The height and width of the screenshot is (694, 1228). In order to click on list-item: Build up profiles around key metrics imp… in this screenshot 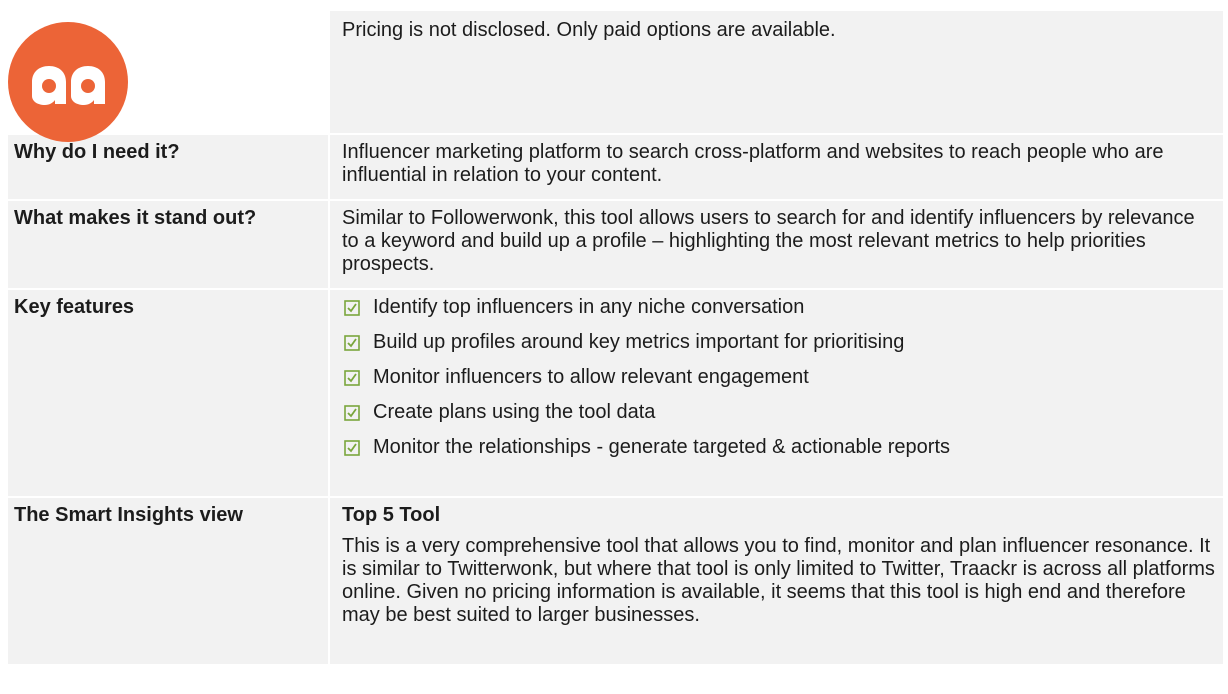, I will do `click(778, 342)`.